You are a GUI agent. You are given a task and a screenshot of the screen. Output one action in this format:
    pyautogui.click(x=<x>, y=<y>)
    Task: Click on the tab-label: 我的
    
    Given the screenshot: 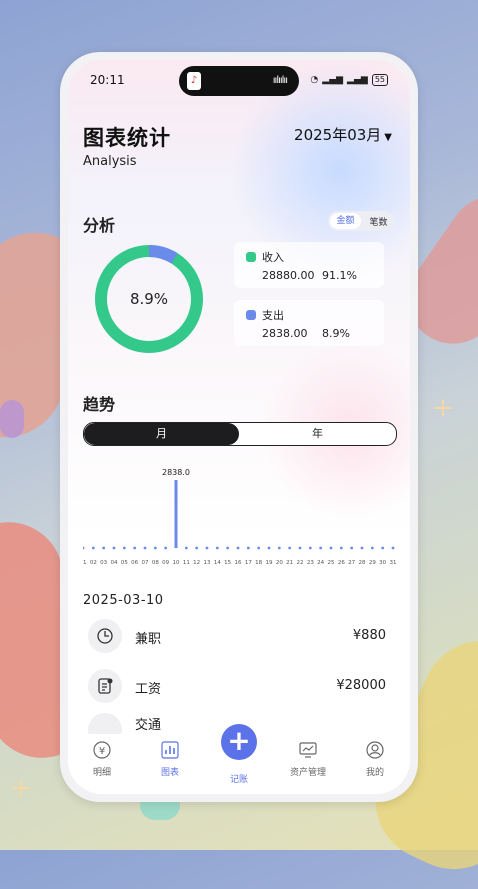 What is the action you would take?
    pyautogui.click(x=374, y=773)
    